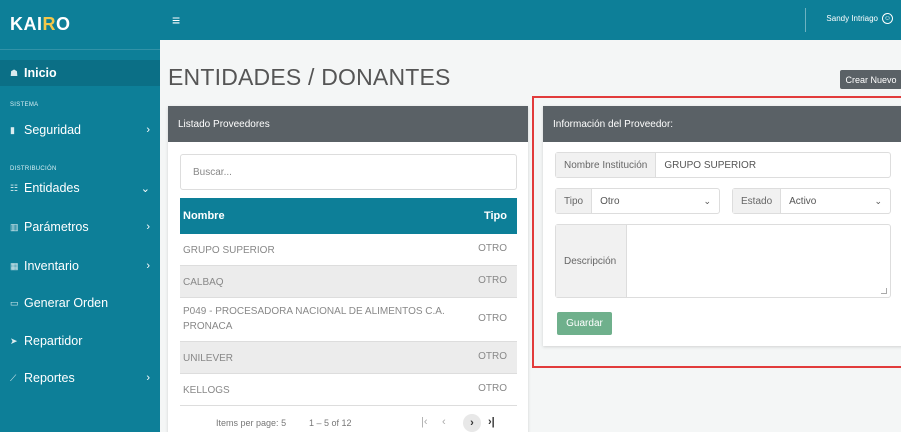  Describe the element at coordinates (491, 422) in the screenshot. I see `last-page-icon: ›|` at that location.